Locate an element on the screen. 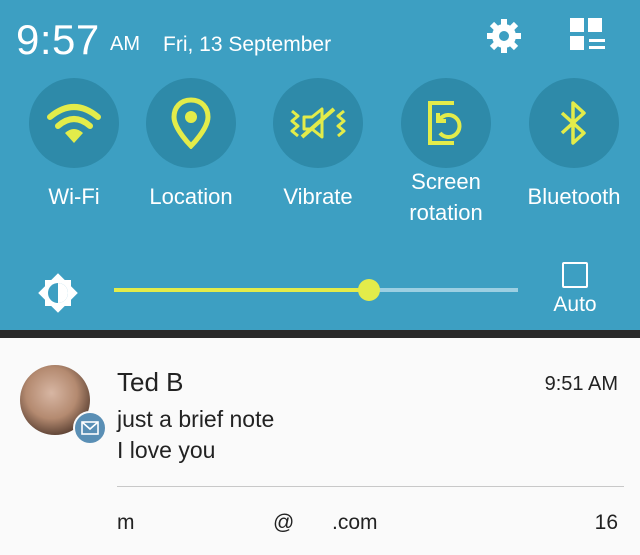 This screenshot has height=555, width=640. unread-count: 16 is located at coordinates (606, 522).